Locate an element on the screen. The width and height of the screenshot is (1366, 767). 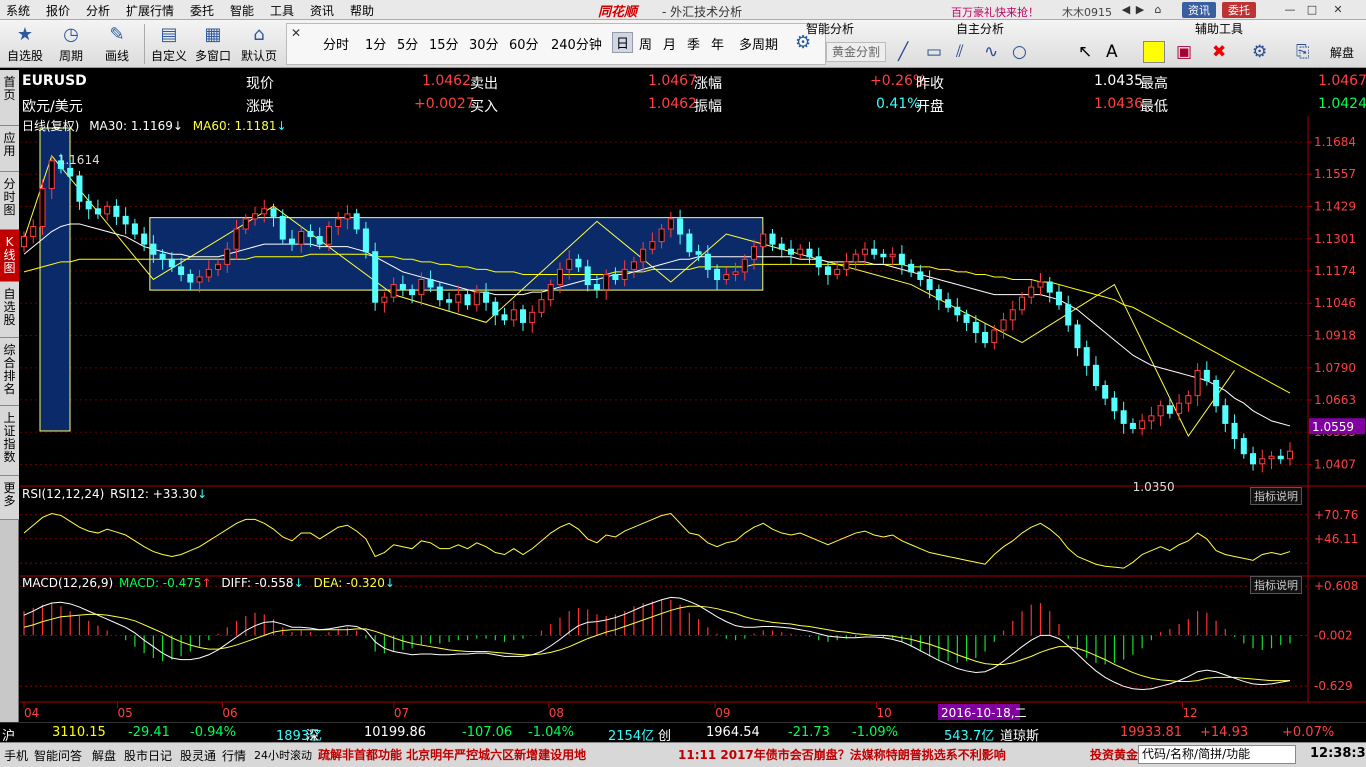
line-tool-icon: ╱ is located at coordinates (903, 52).